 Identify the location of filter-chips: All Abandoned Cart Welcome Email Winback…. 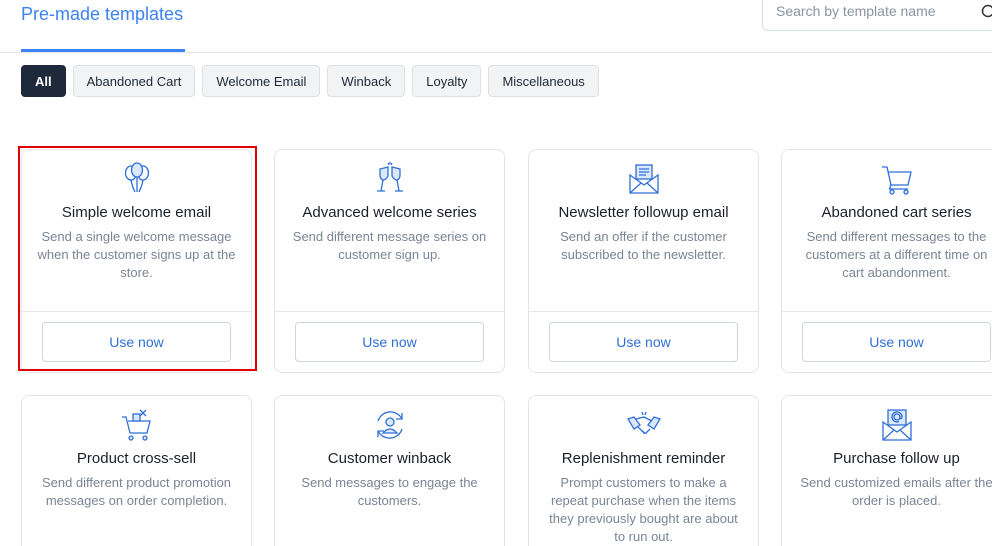
(310, 81).